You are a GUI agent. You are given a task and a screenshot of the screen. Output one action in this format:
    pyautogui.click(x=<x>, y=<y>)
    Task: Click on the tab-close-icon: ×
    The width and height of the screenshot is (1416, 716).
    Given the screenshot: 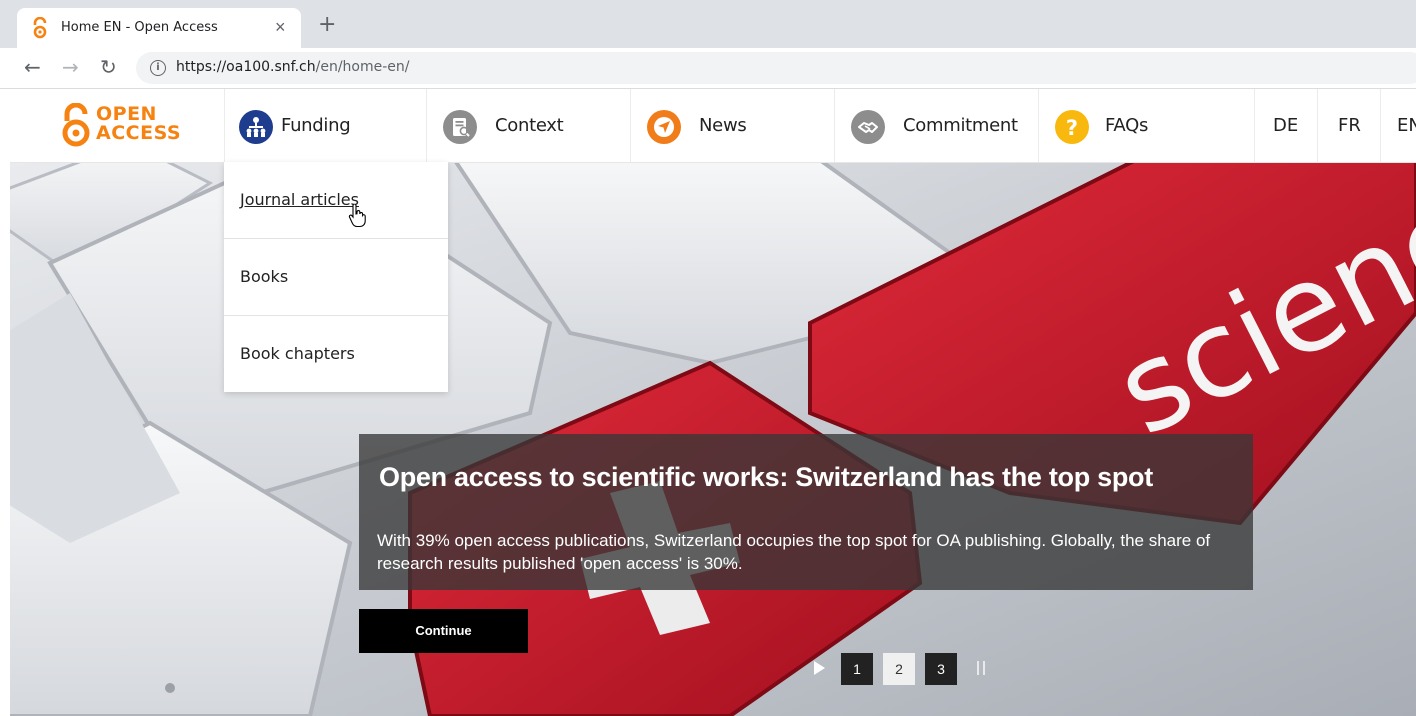 What is the action you would take?
    pyautogui.click(x=280, y=27)
    